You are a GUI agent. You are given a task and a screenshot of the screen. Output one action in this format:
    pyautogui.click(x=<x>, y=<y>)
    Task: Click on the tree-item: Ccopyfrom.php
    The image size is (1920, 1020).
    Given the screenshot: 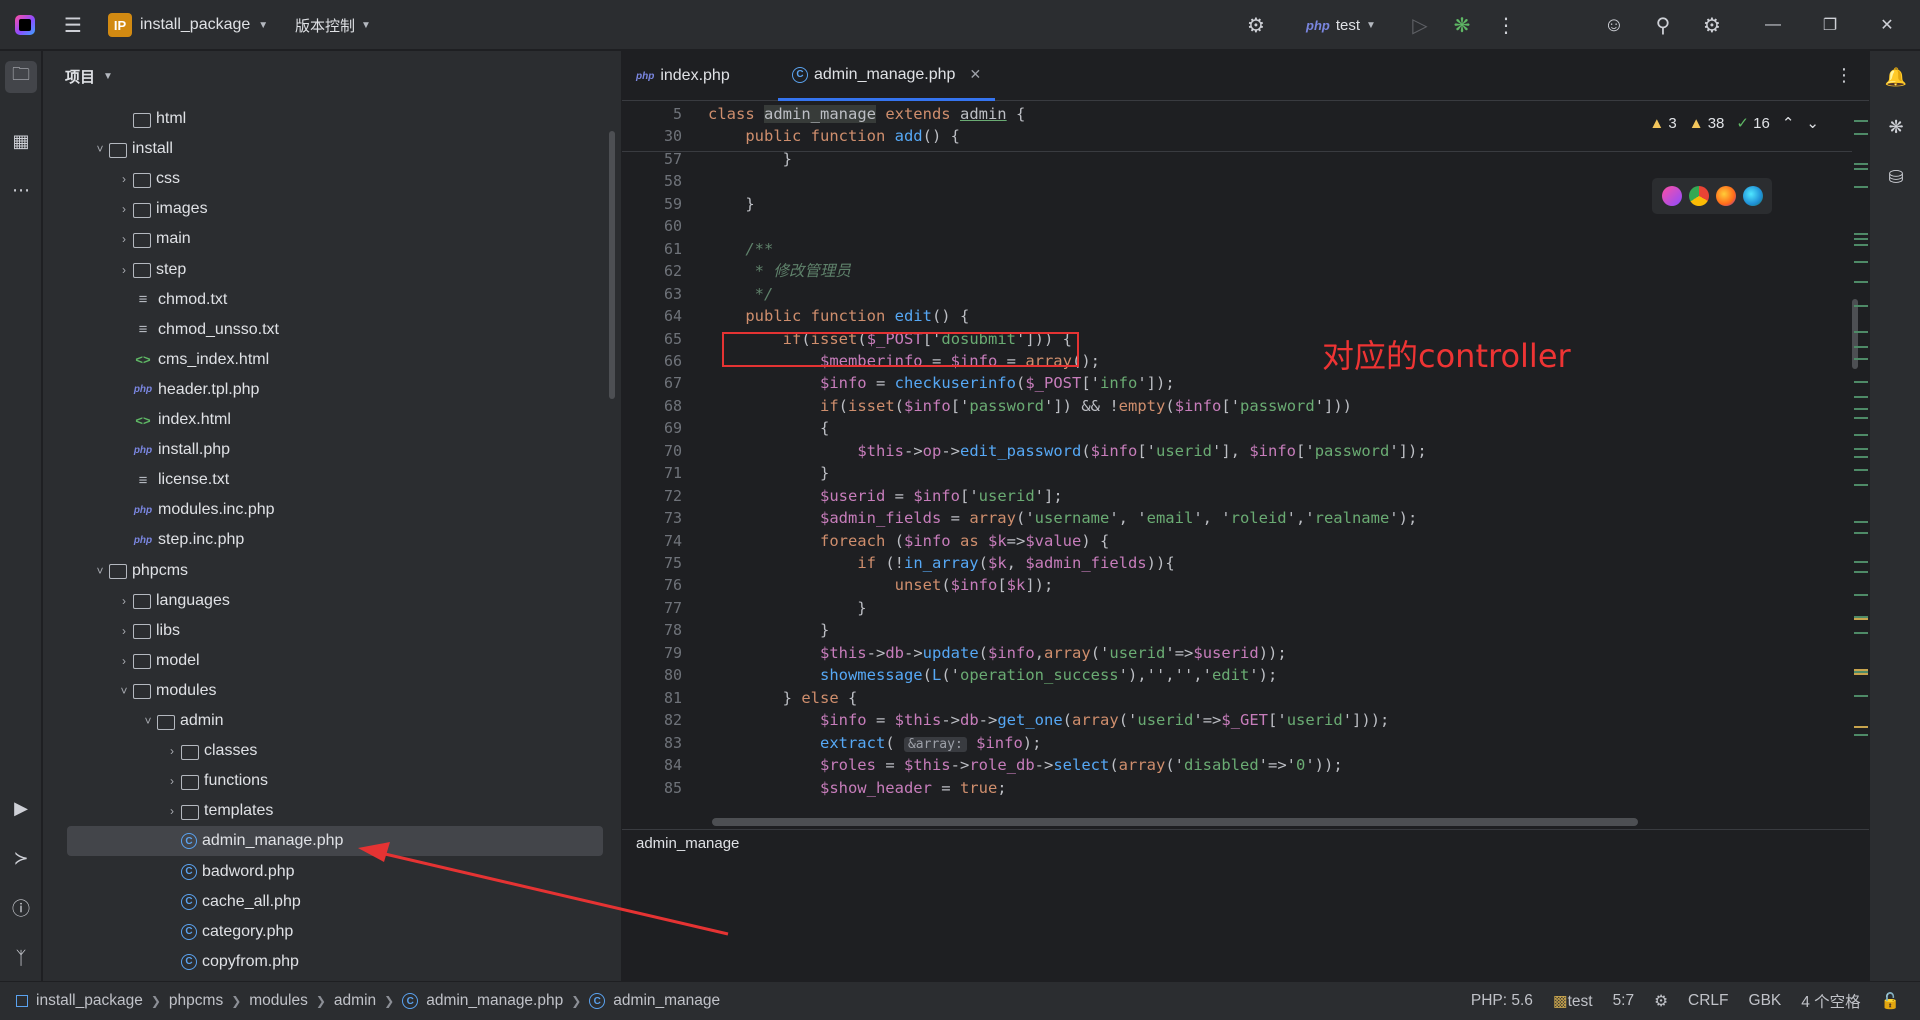 What is the action you would take?
    pyautogui.click(x=335, y=962)
    